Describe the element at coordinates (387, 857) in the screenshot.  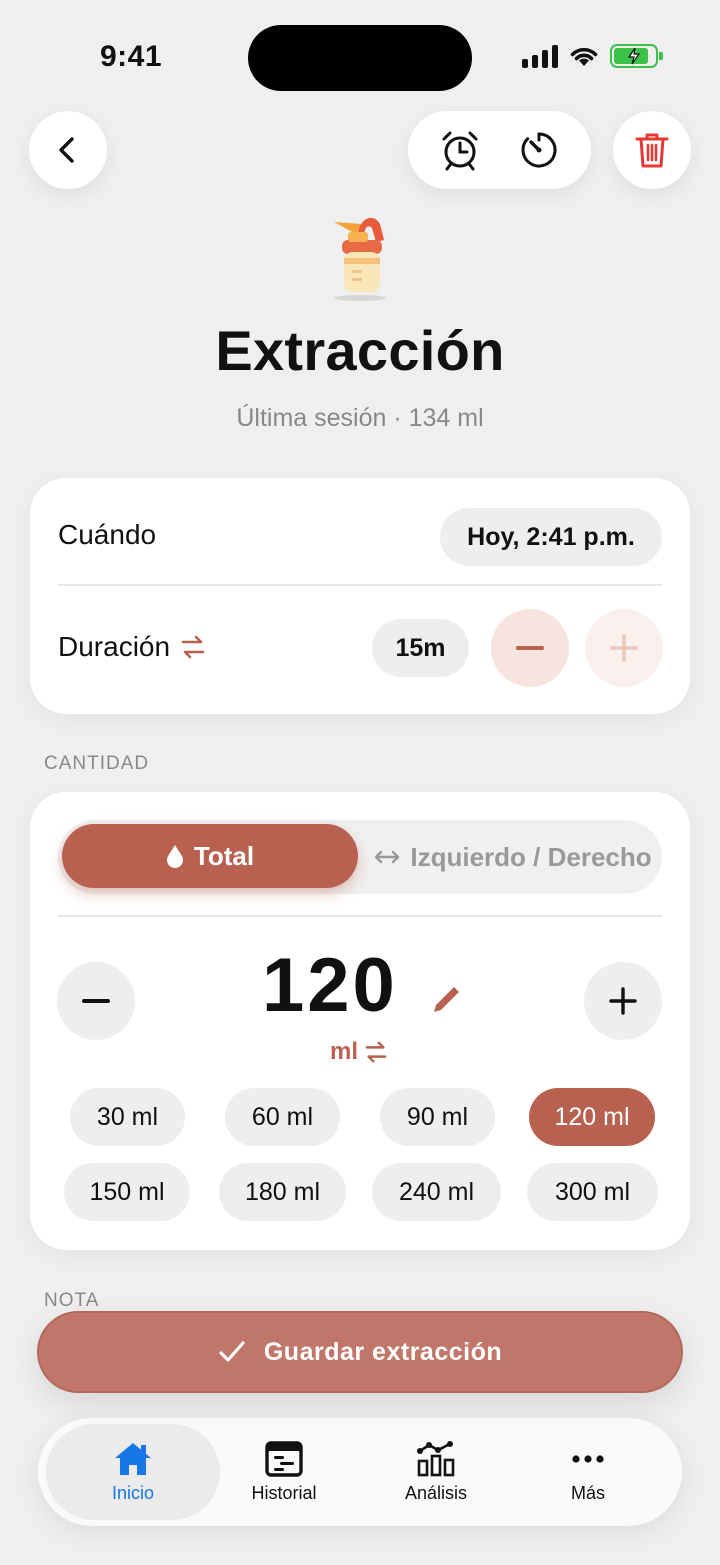
I see `left-right-arrow-icon` at that location.